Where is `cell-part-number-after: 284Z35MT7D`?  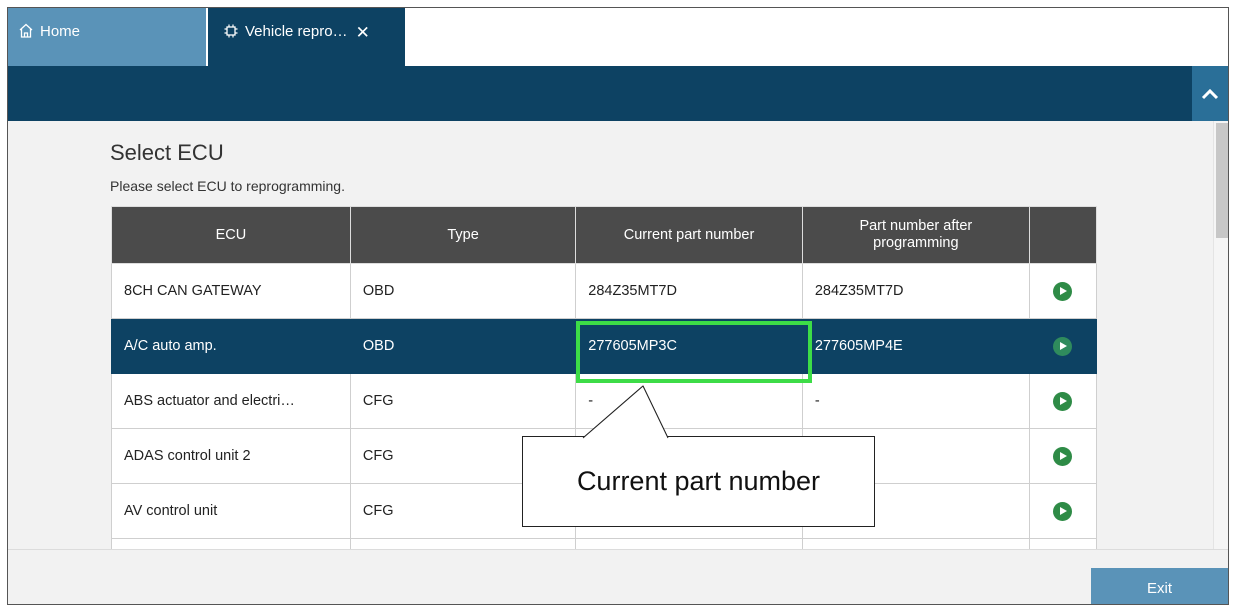
cell-part-number-after: 284Z35MT7D is located at coordinates (915, 291).